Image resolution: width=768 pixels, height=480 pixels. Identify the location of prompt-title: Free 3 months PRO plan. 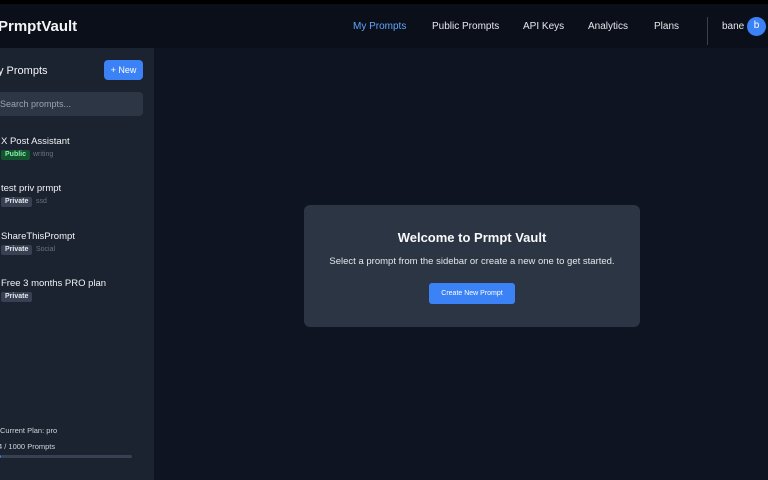
(54, 283).